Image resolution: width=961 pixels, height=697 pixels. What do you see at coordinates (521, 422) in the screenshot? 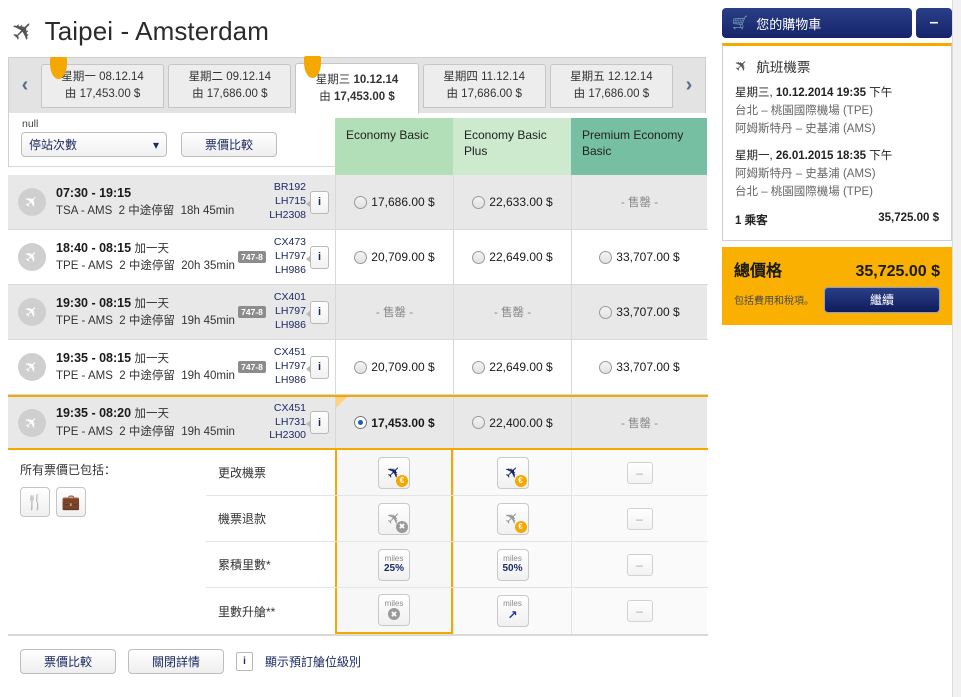
I see `fare-price: 22,400.00 $` at bounding box center [521, 422].